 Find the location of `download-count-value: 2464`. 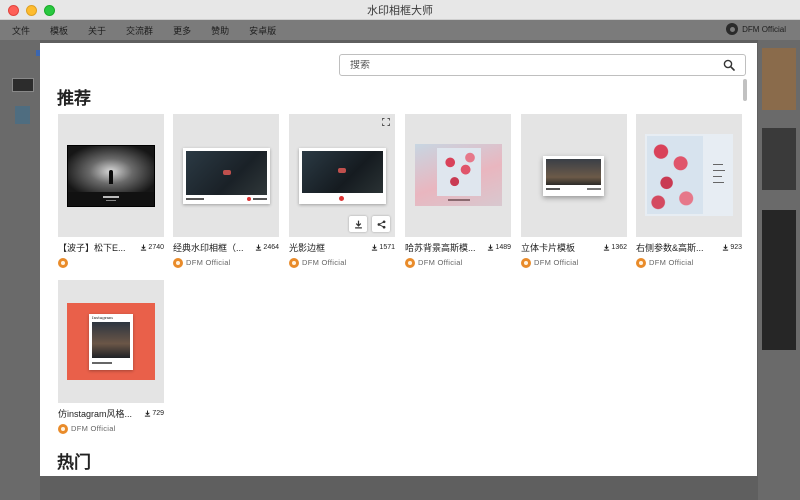

download-count-value: 2464 is located at coordinates (271, 247).